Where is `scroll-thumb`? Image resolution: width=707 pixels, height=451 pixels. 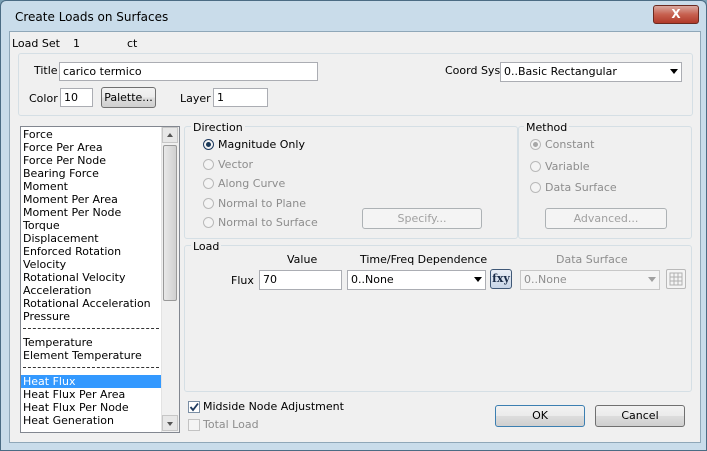
scroll-thumb is located at coordinates (170, 223).